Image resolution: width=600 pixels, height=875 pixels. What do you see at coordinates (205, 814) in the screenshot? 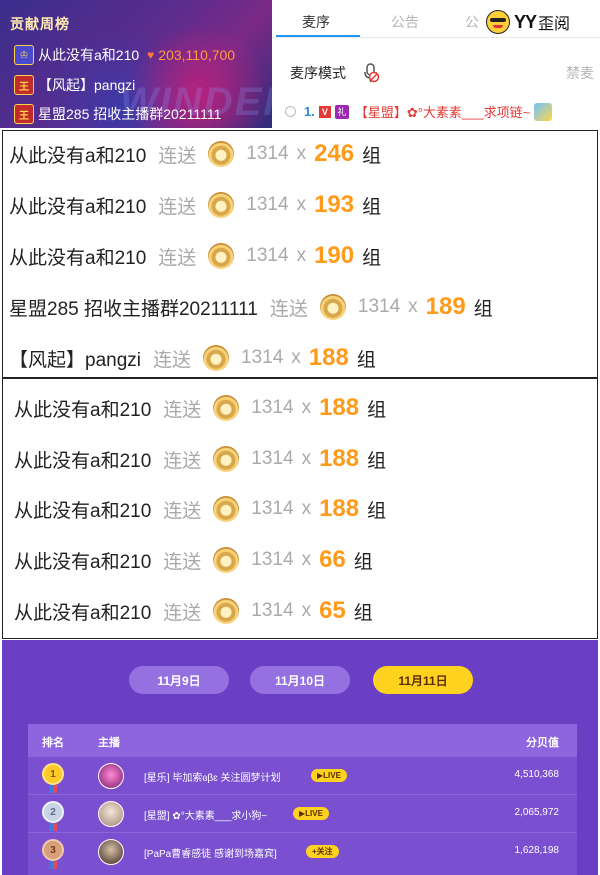
I see `host-name: [星盟] ✿°大素素___求小狗~` at bounding box center [205, 814].